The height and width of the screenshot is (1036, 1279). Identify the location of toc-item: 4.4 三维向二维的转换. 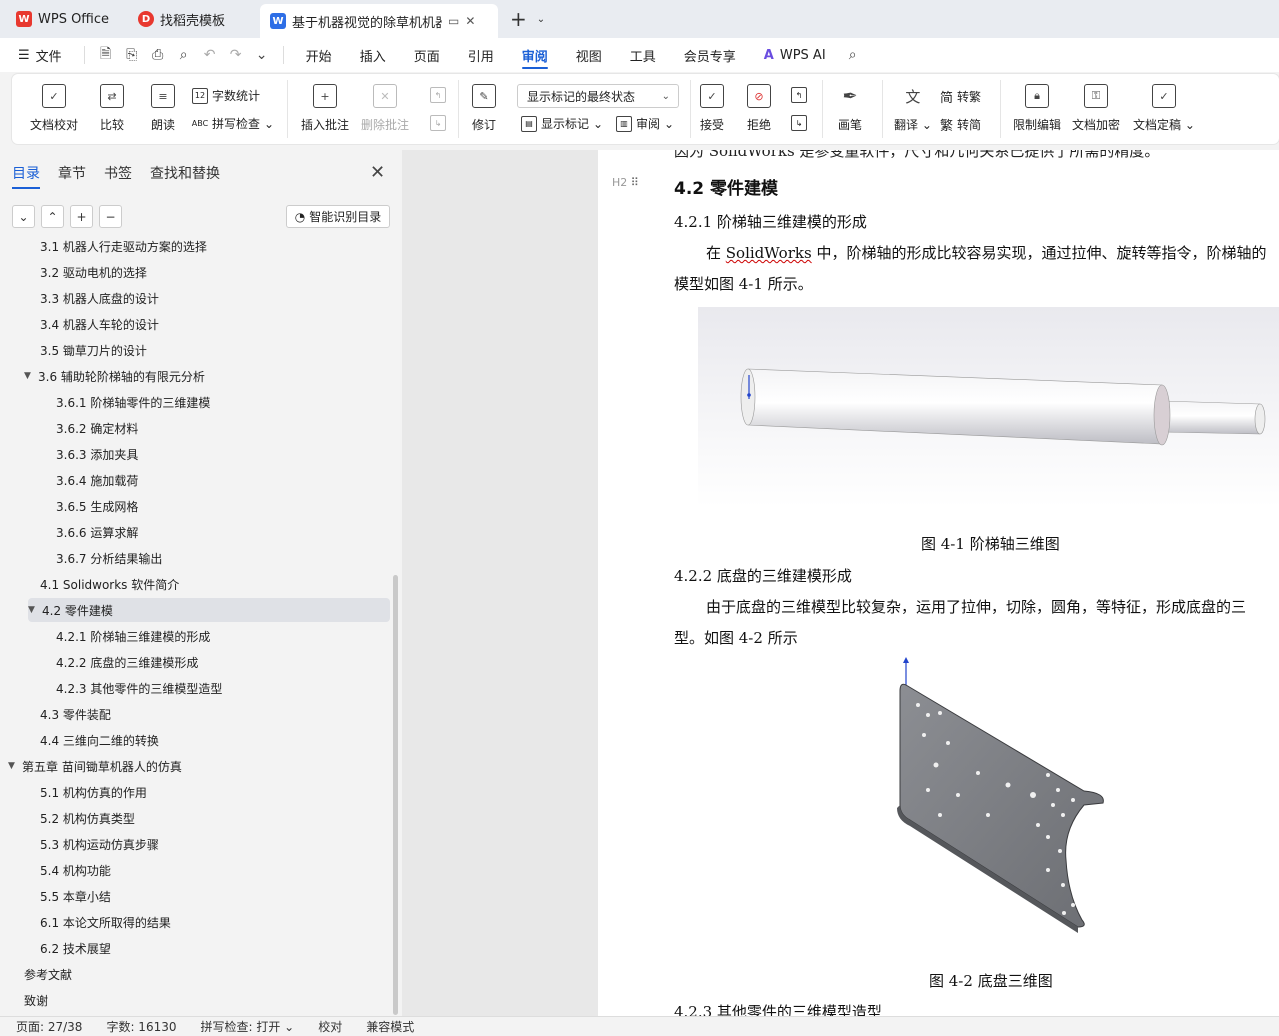
(92, 740).